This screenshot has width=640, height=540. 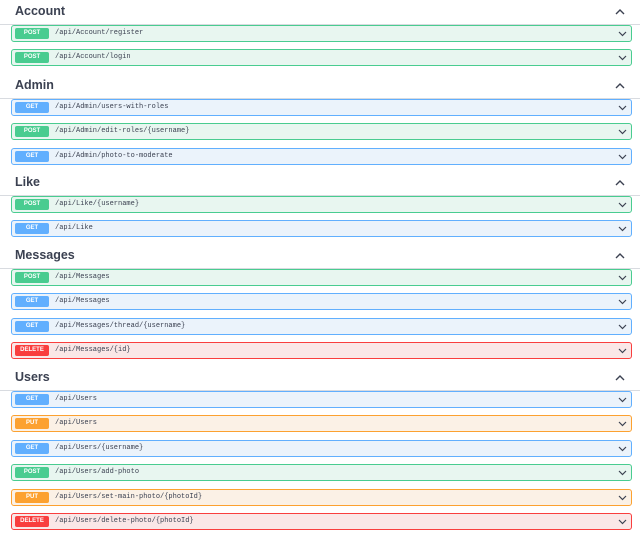 I want to click on operation-row: POST/api/Like/{username}, so click(x=321, y=204).